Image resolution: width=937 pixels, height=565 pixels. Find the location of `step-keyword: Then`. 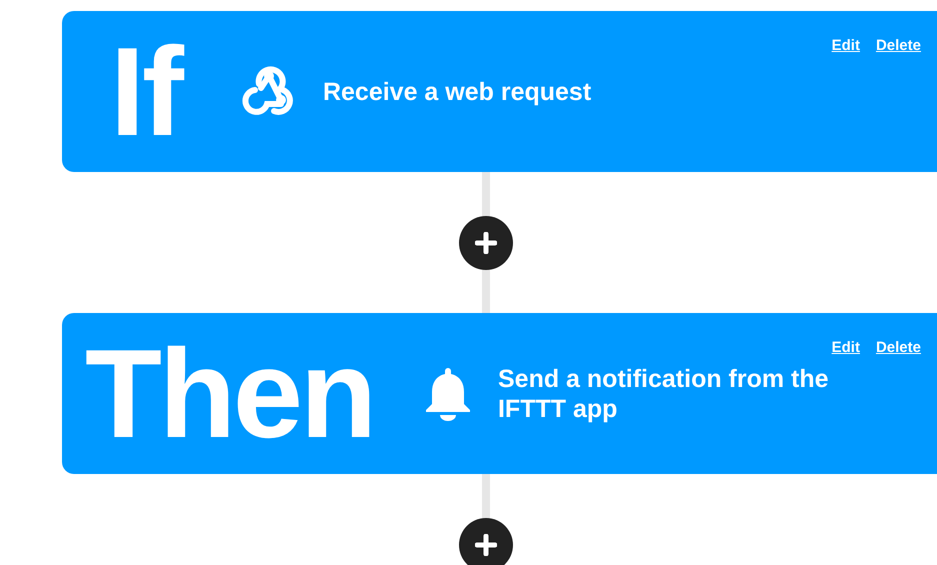

step-keyword: Then is located at coordinates (229, 393).